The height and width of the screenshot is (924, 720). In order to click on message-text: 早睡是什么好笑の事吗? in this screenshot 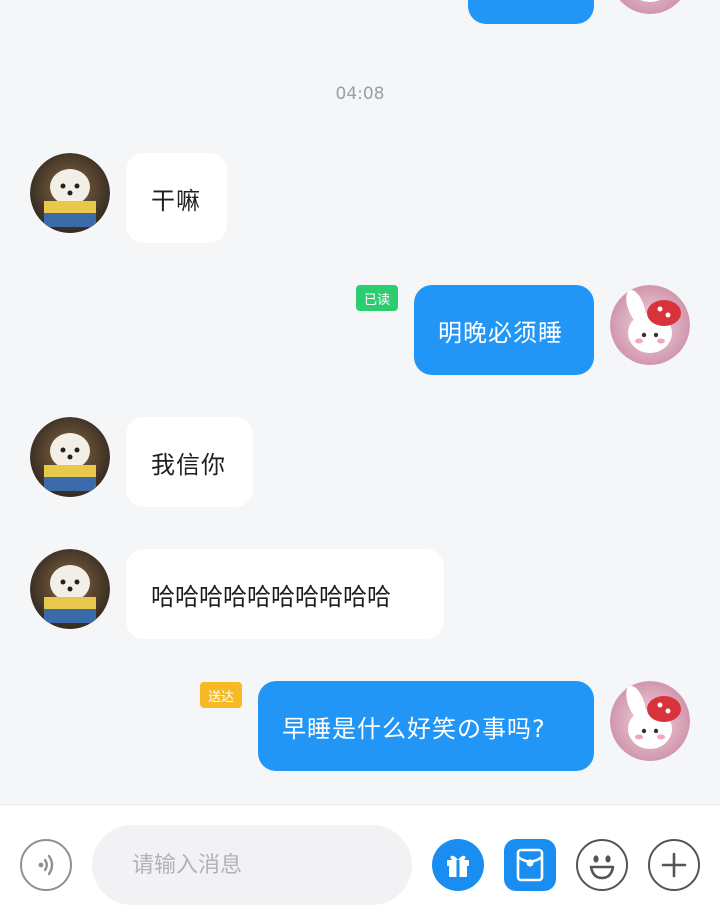, I will do `click(414, 728)`.